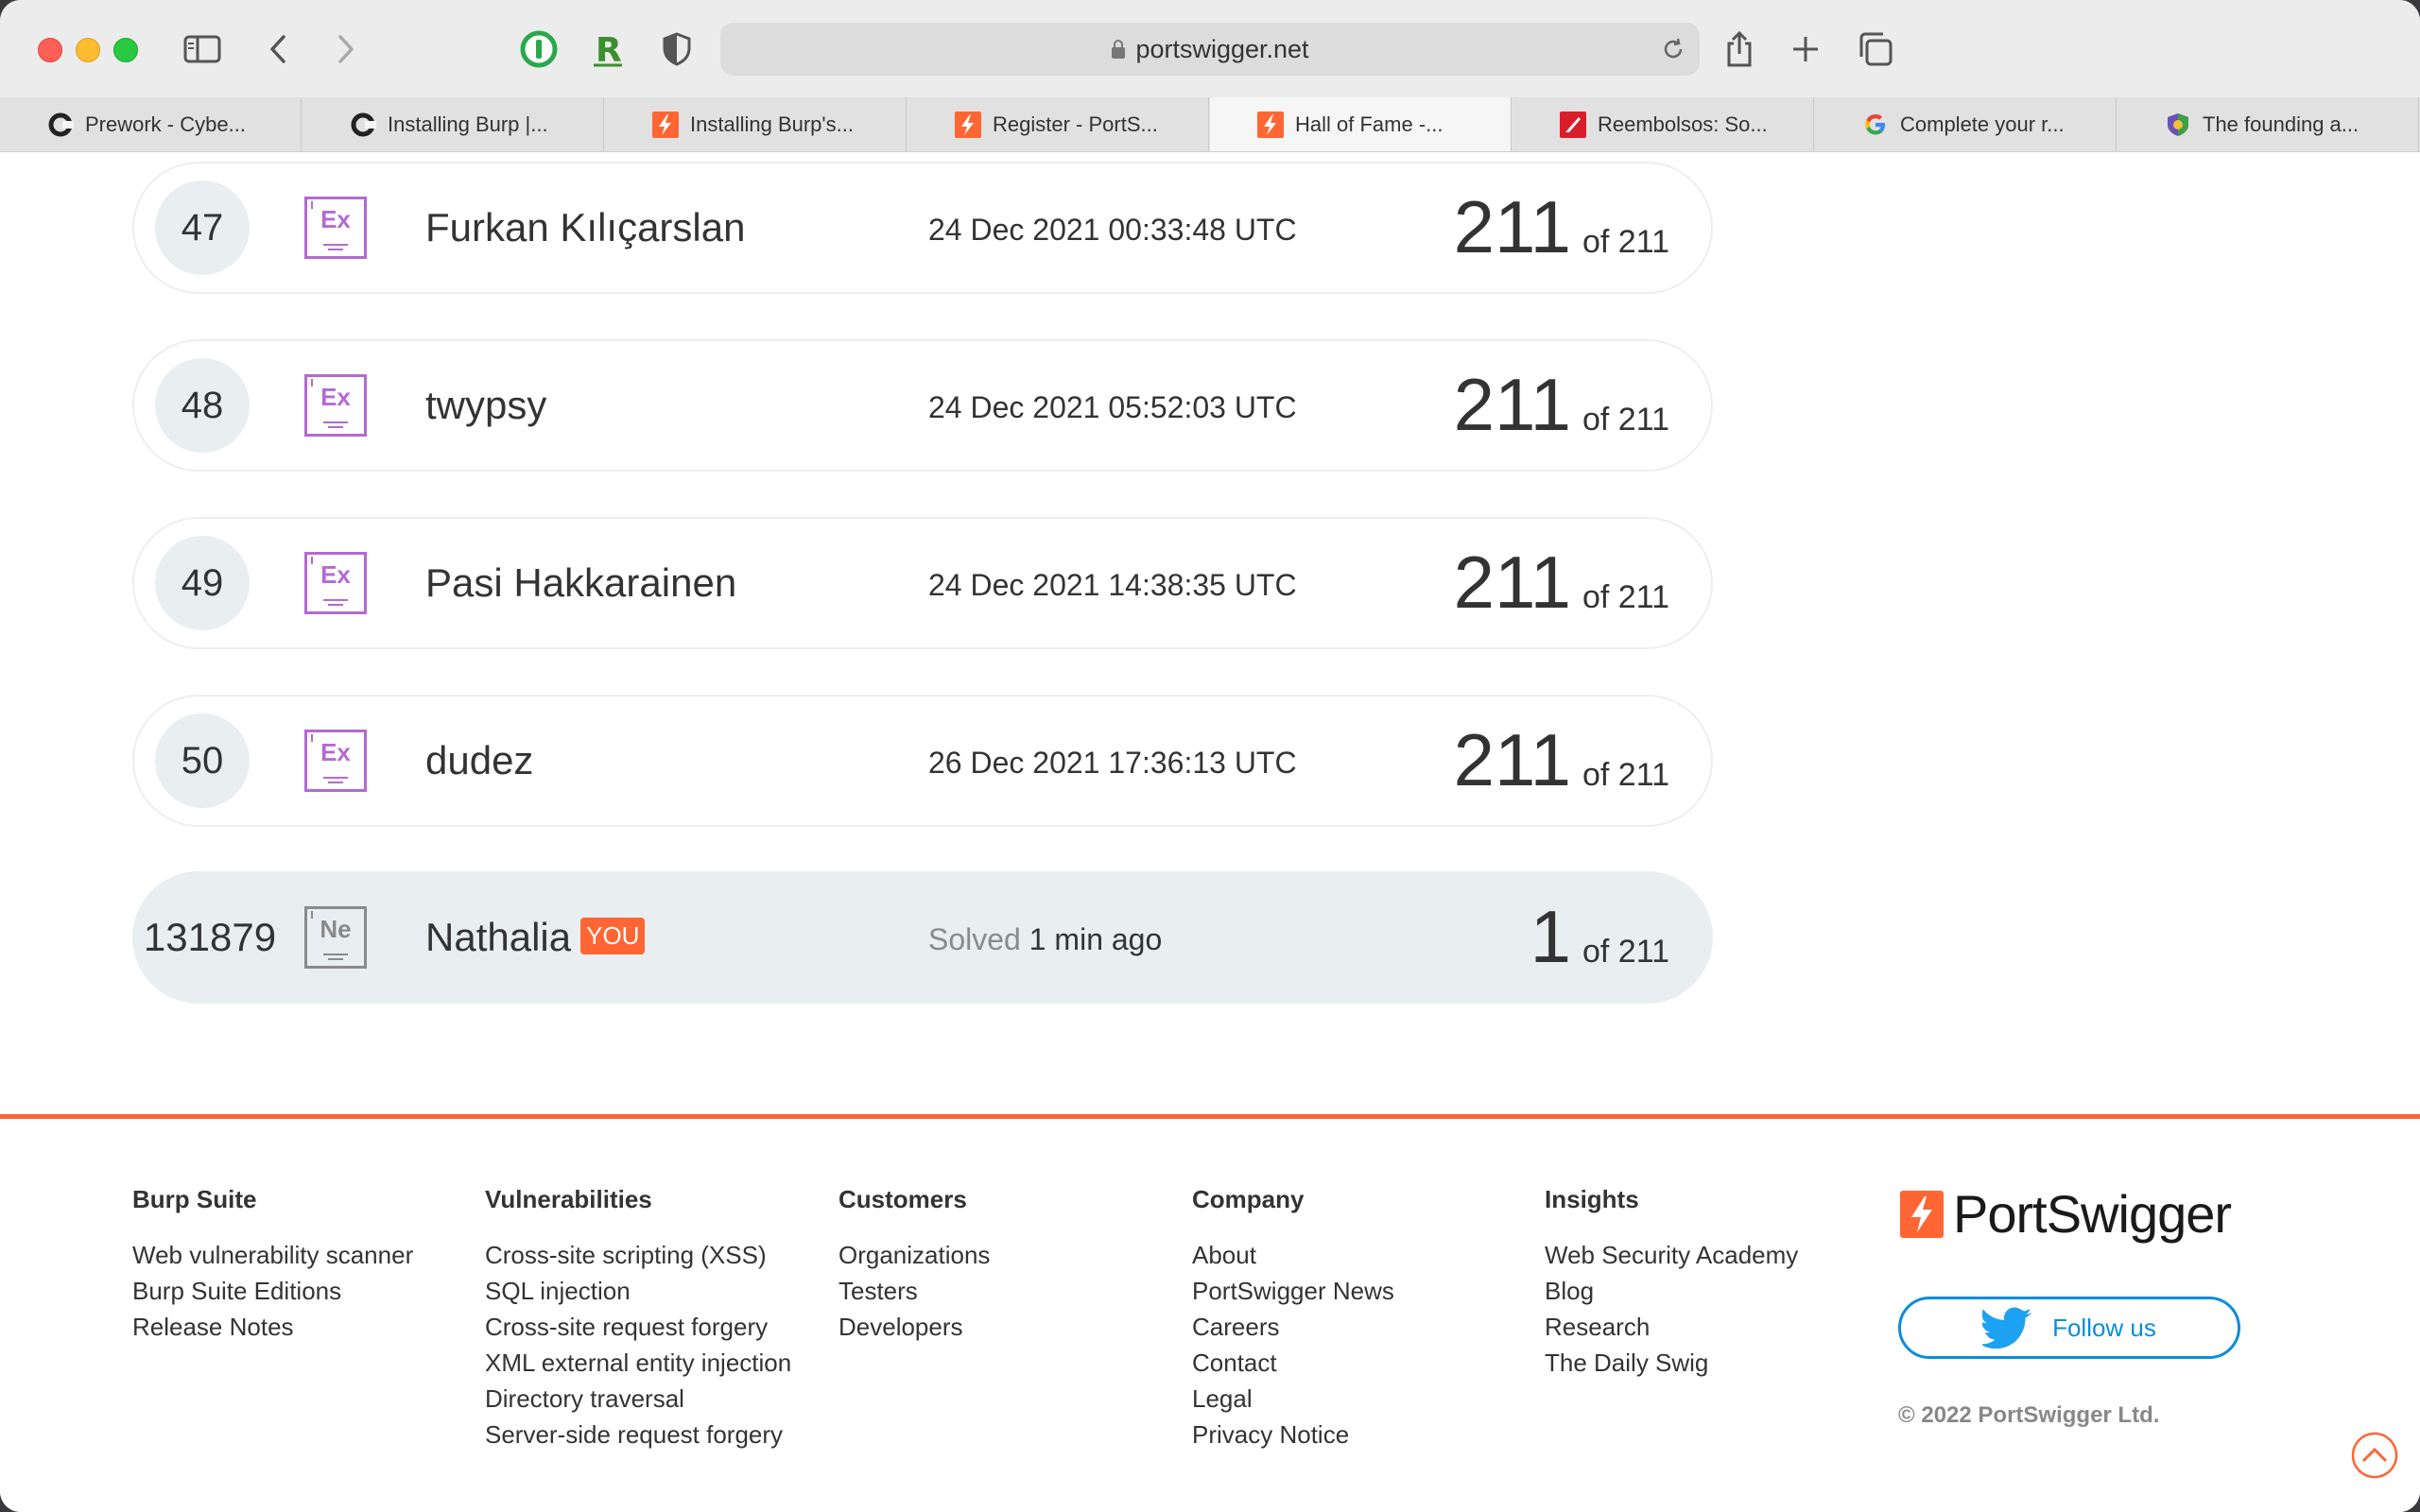 The image size is (2420, 1512). I want to click on close-window-button, so click(50, 50).